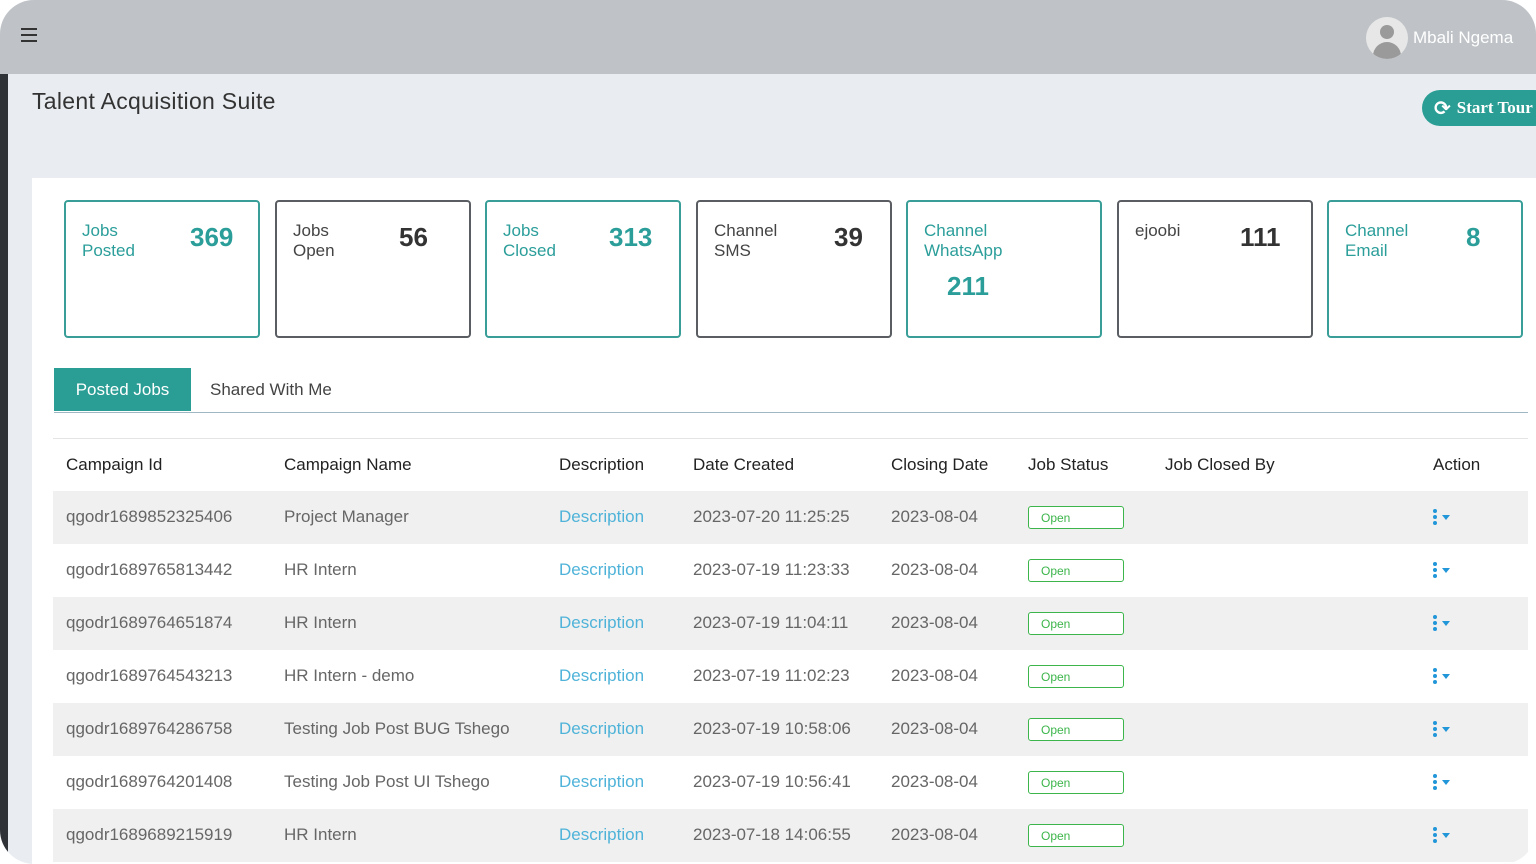 Image resolution: width=1536 pixels, height=864 pixels. What do you see at coordinates (772, 781) in the screenshot?
I see `date-created-cell: 2023-07-19 10:56:41` at bounding box center [772, 781].